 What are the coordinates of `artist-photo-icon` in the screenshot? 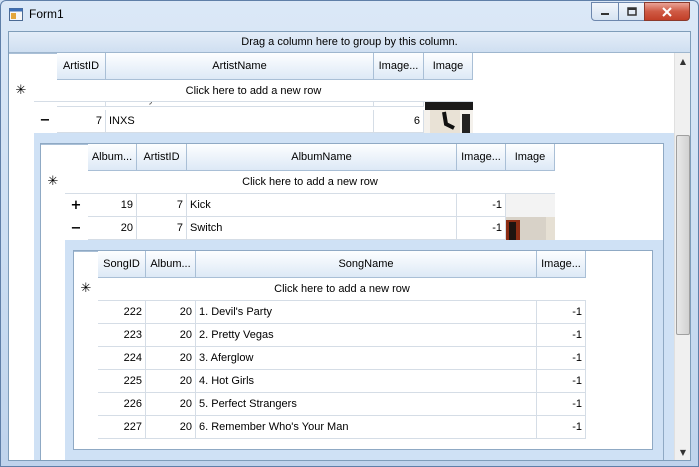 It's located at (450, 121).